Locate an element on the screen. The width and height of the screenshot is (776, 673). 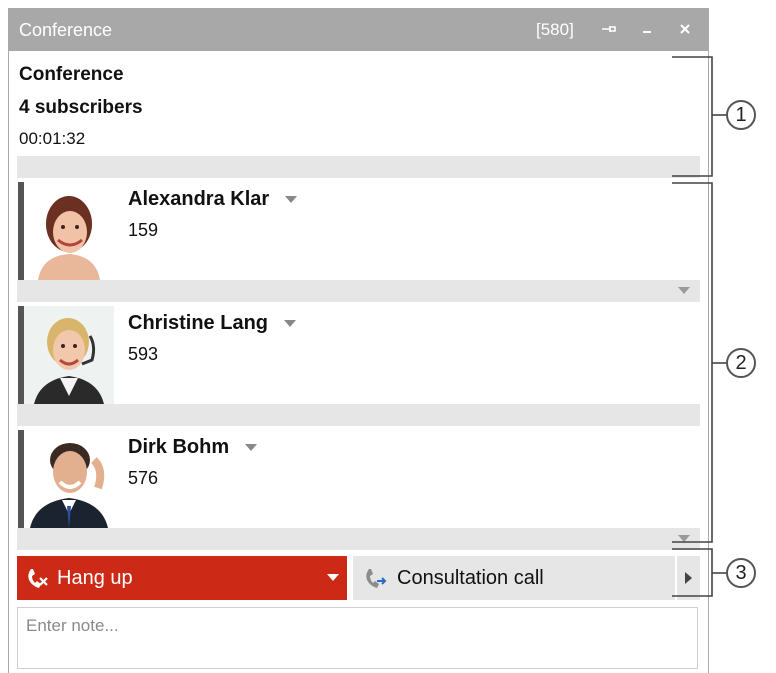
callout-number: 1 is located at coordinates (741, 115).